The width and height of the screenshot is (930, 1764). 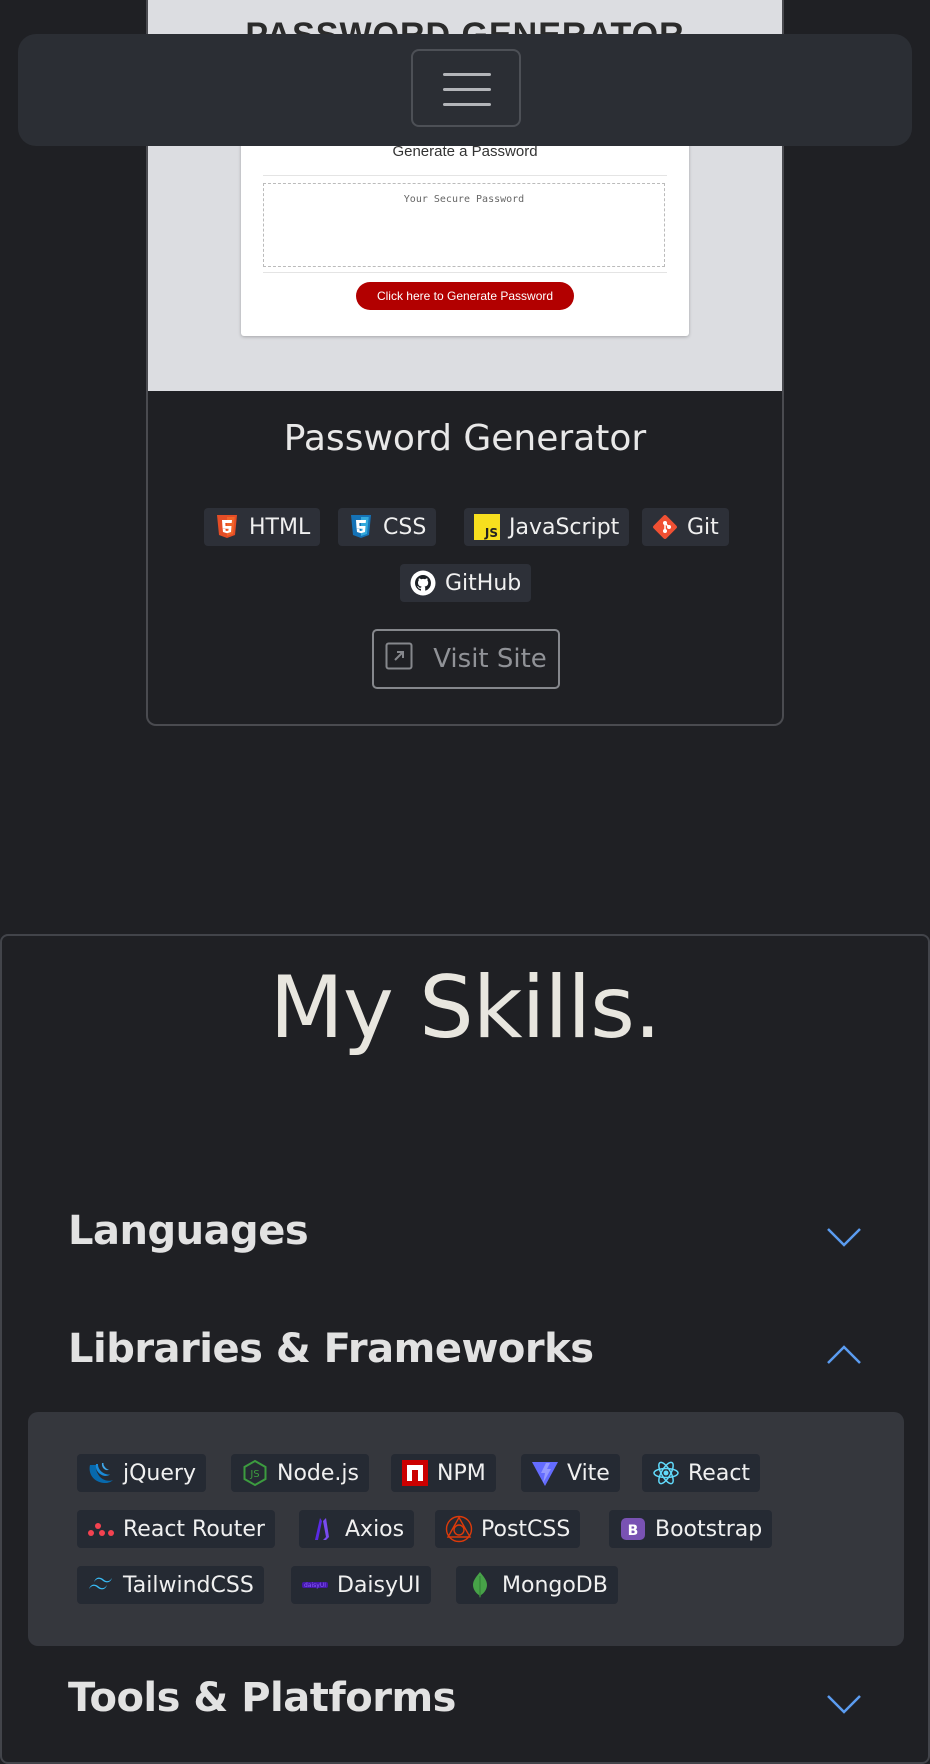 I want to click on skill-badge-react: React, so click(x=701, y=1473).